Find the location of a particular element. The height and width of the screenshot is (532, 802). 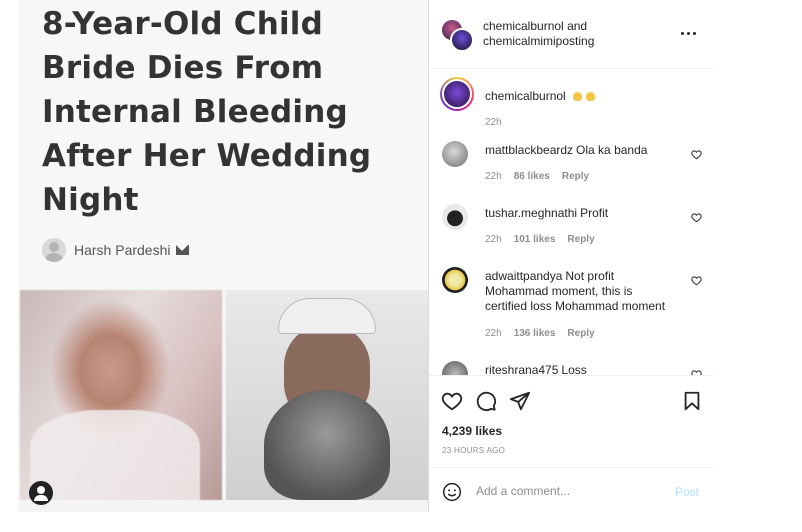

author-name: Harsh Pardeshi is located at coordinates (122, 250).